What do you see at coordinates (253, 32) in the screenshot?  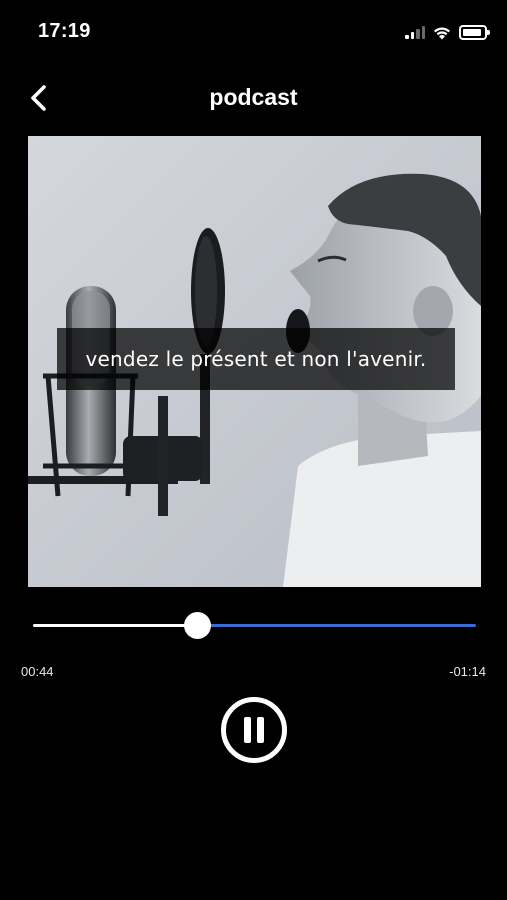 I see `status-bar: 17:19` at bounding box center [253, 32].